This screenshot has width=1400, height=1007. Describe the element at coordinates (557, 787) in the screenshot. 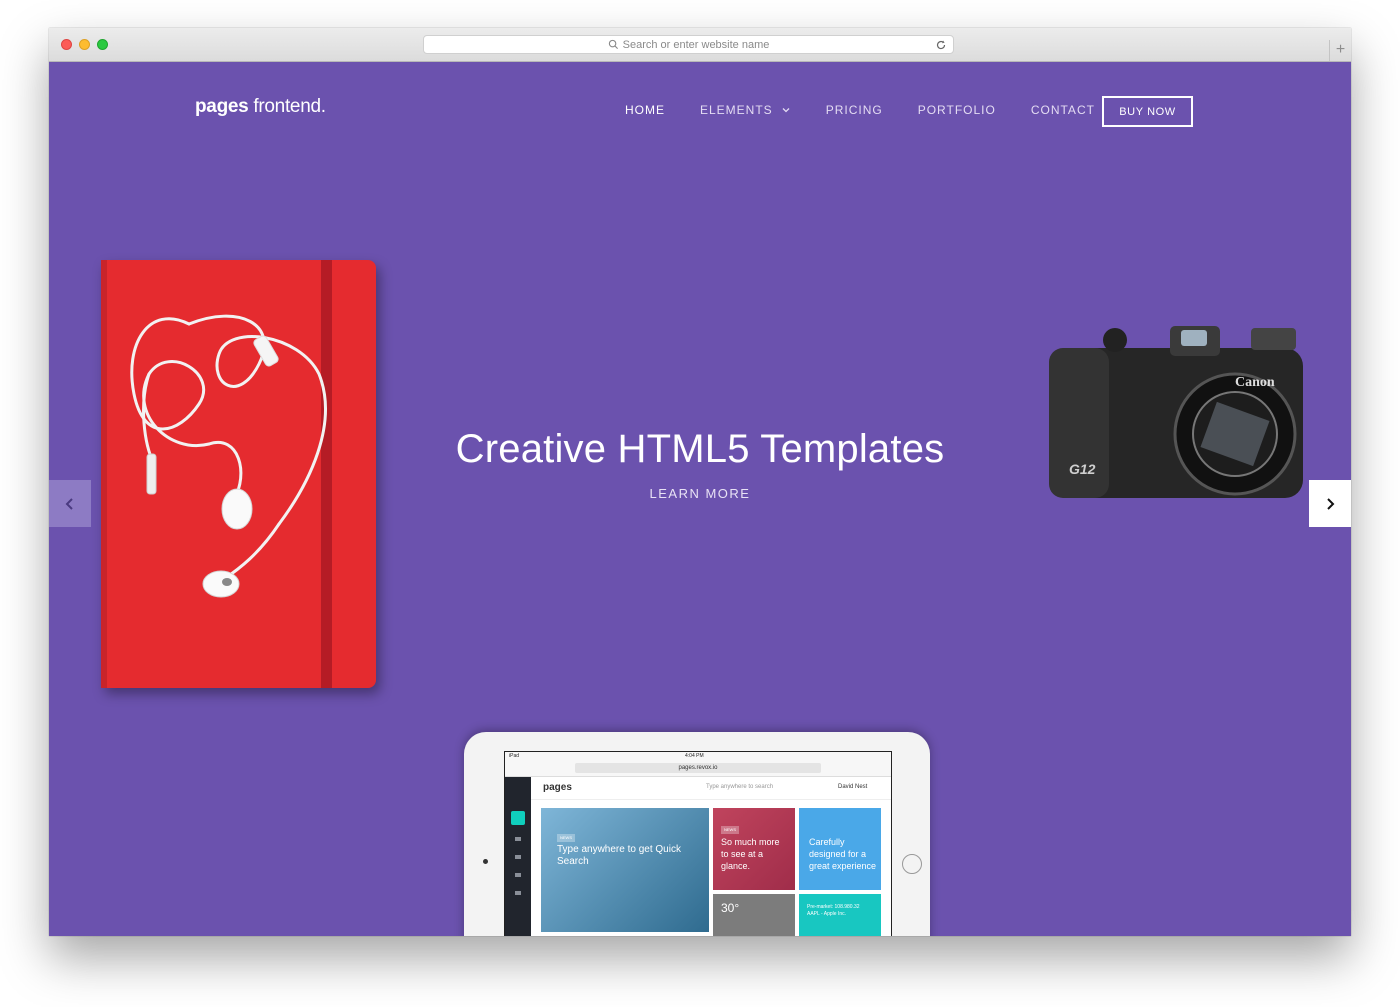

I see `tablet-app-logo: pages` at that location.